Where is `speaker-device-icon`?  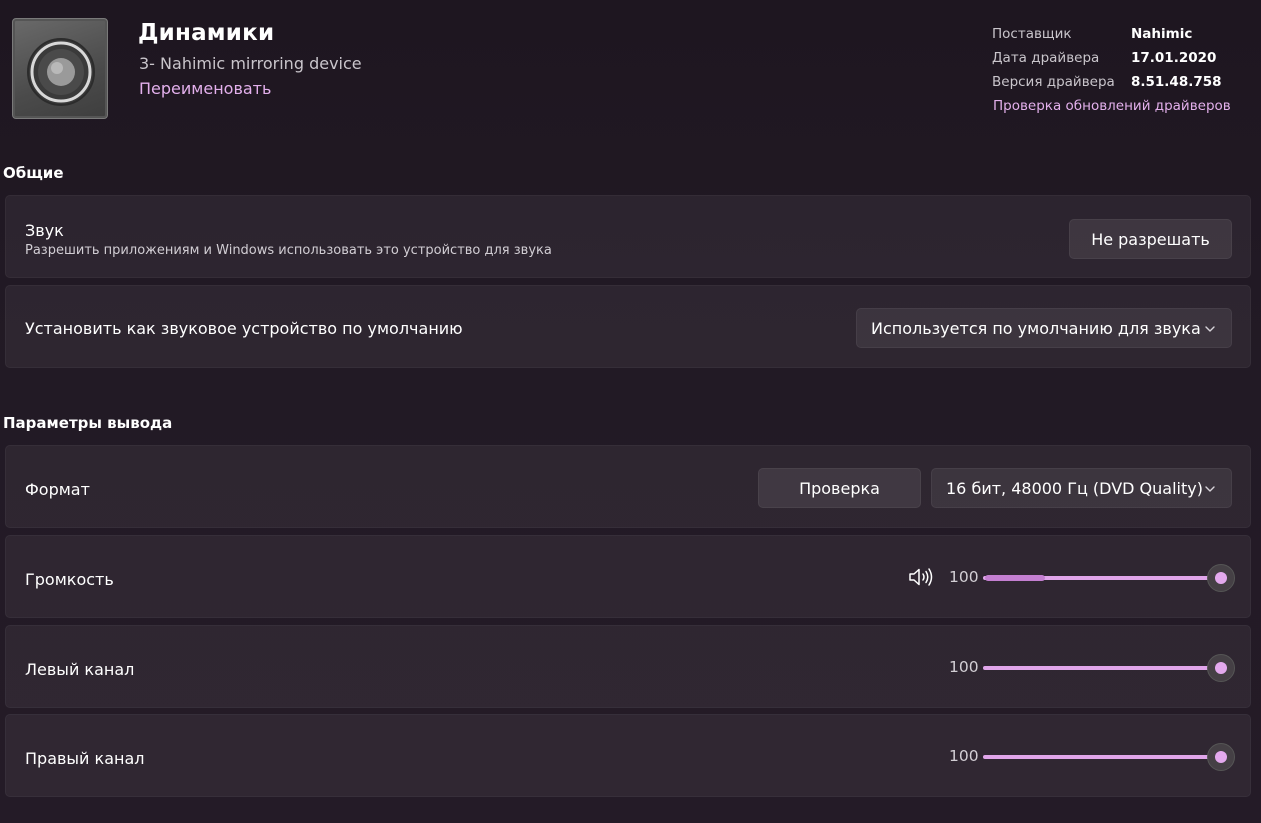
speaker-device-icon is located at coordinates (60, 68).